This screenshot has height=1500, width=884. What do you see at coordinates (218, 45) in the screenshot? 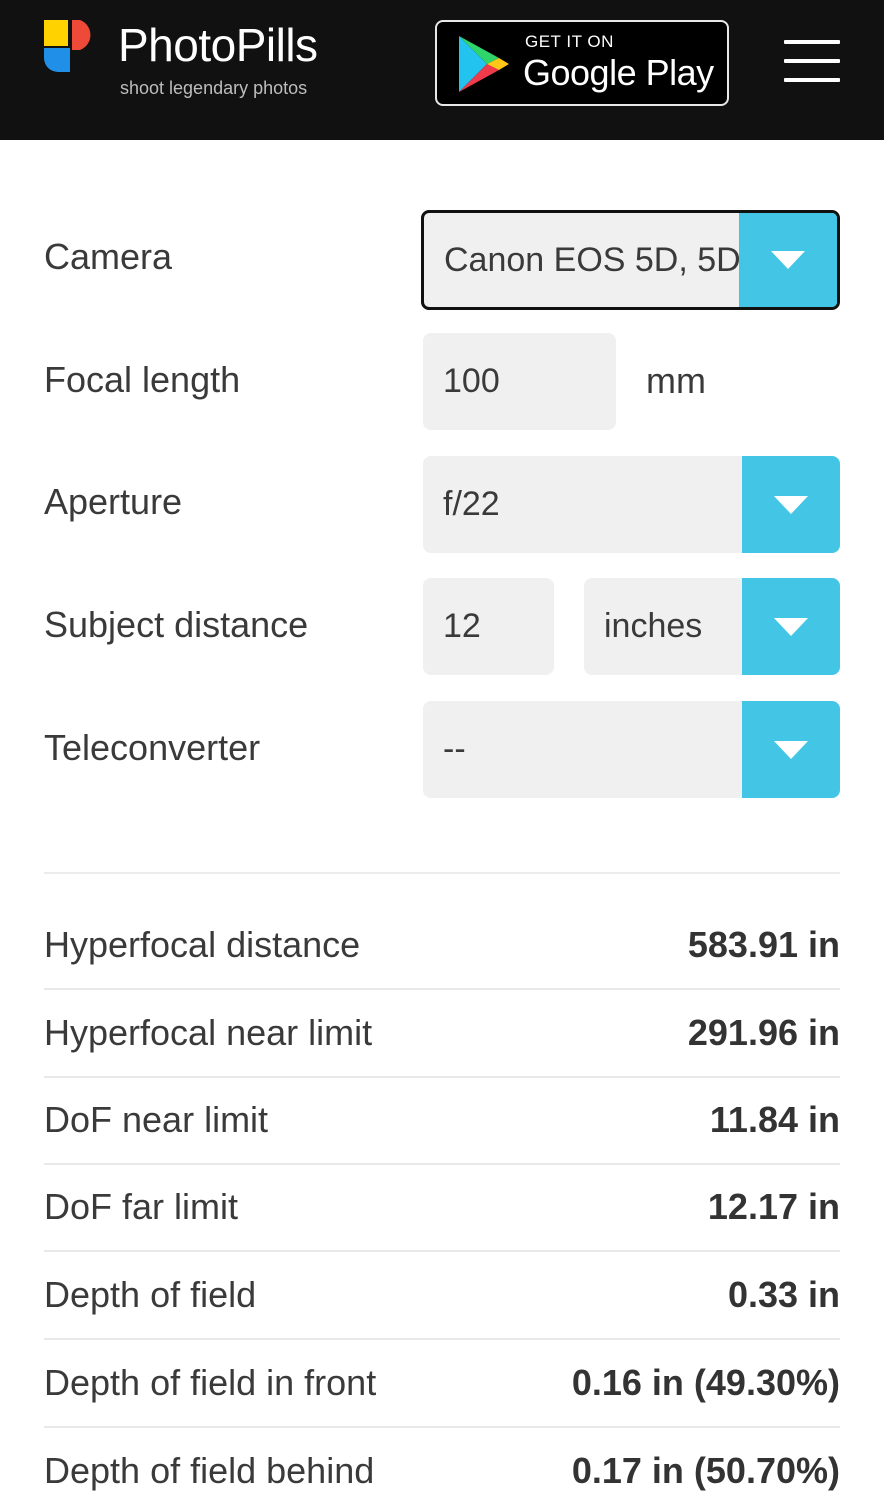
I see `brand-name: PhotoPills` at bounding box center [218, 45].